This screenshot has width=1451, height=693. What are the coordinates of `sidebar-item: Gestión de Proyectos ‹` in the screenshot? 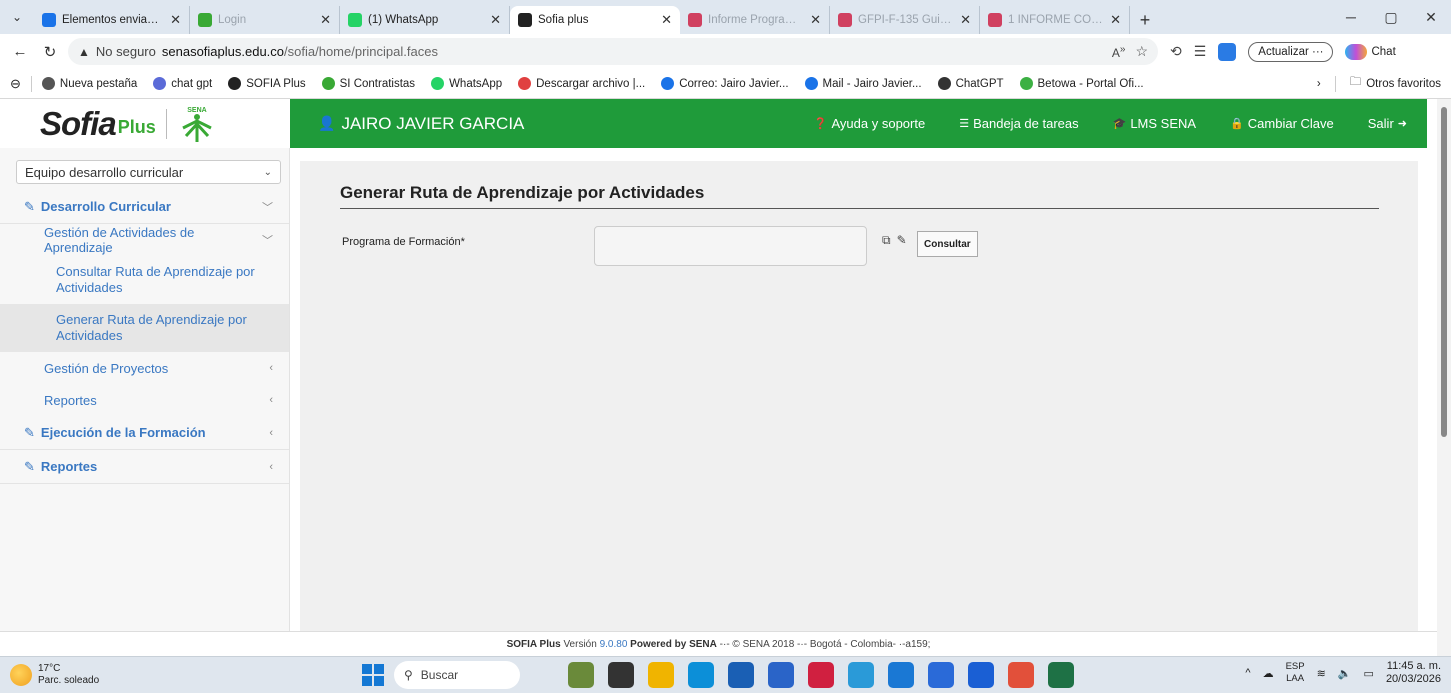 It's located at (144, 368).